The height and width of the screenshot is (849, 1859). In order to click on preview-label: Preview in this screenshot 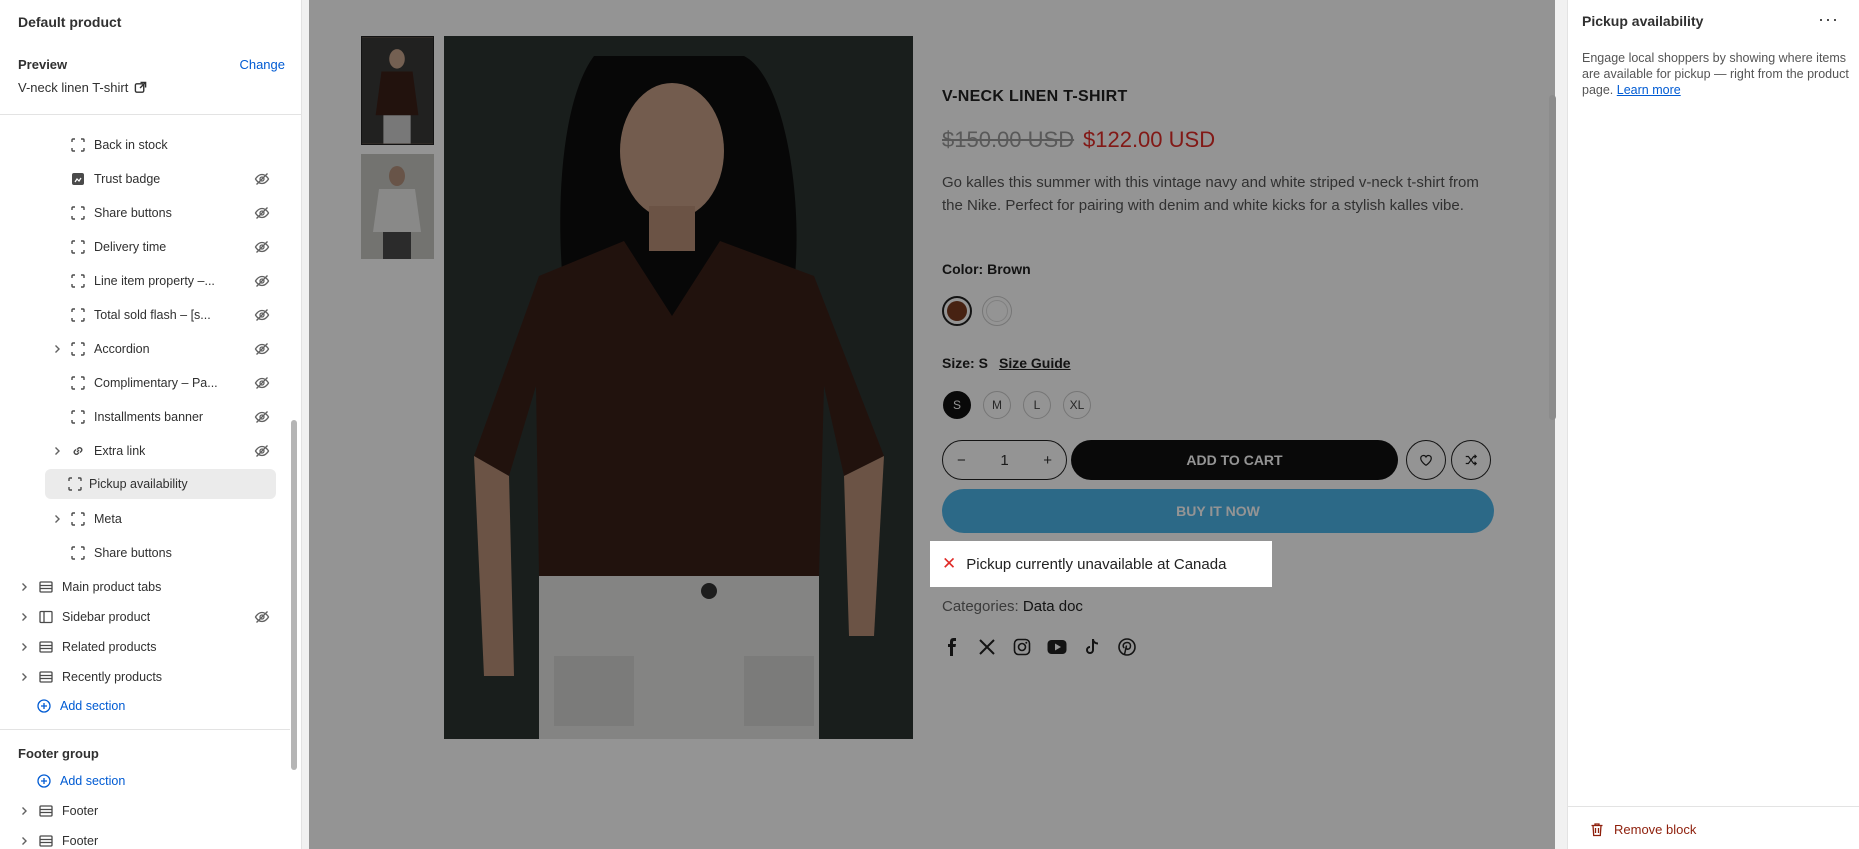, I will do `click(43, 64)`.